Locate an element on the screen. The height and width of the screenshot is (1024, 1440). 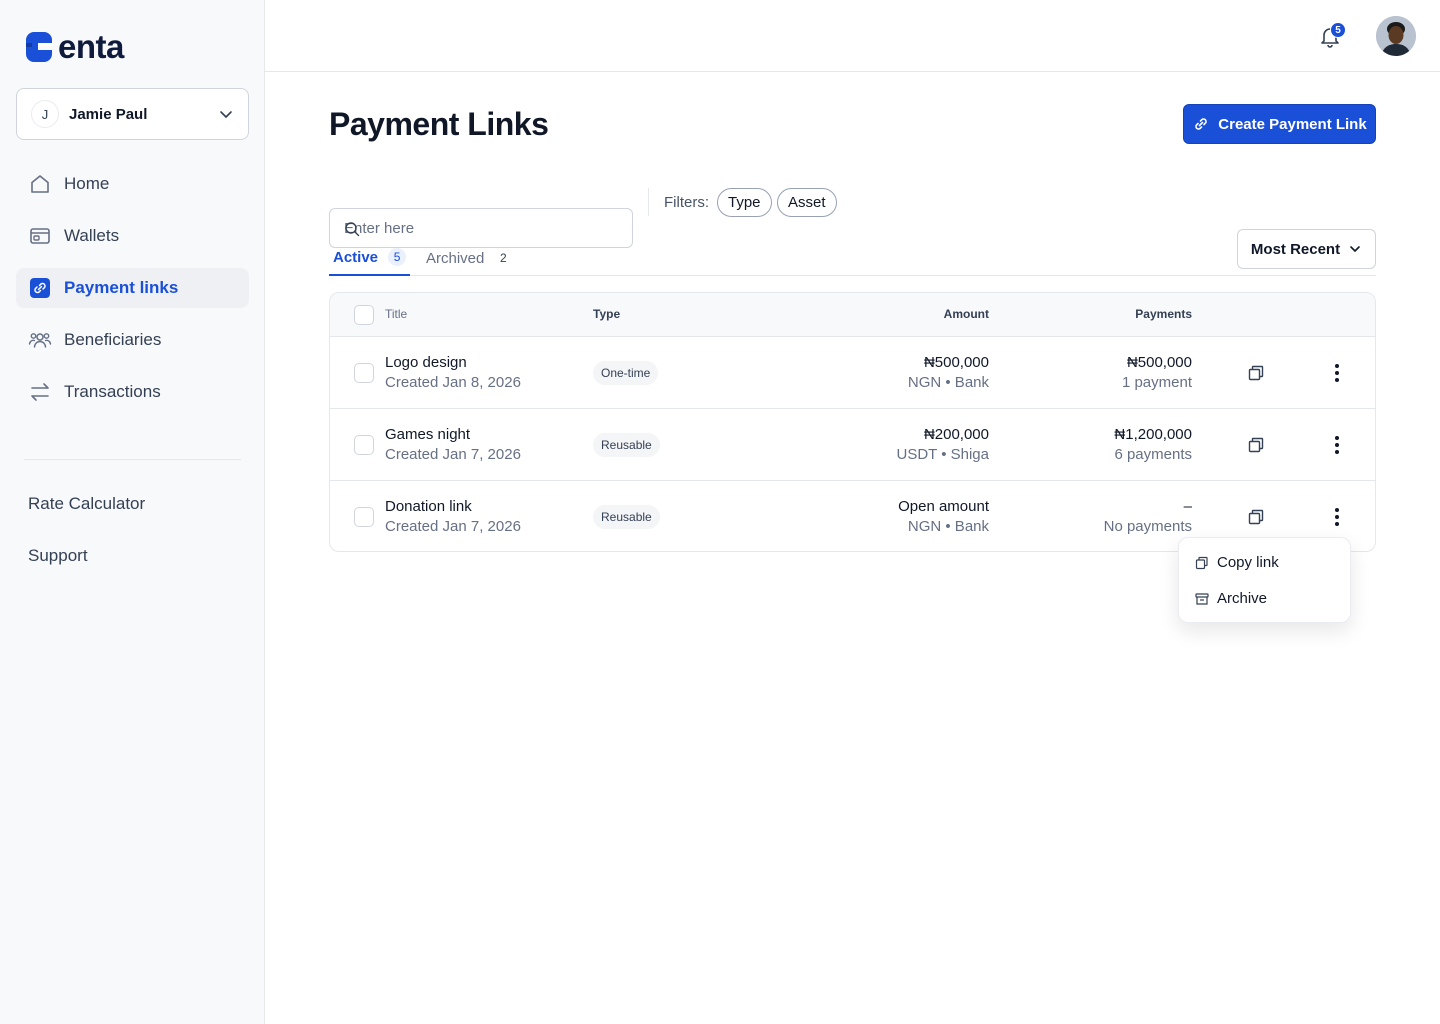
link-amount: Open amount is located at coordinates (943, 506).